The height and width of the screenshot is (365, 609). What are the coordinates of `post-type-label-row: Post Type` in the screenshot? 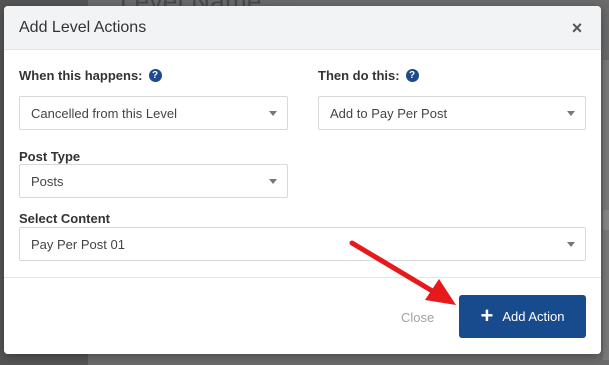 It's located at (49, 156).